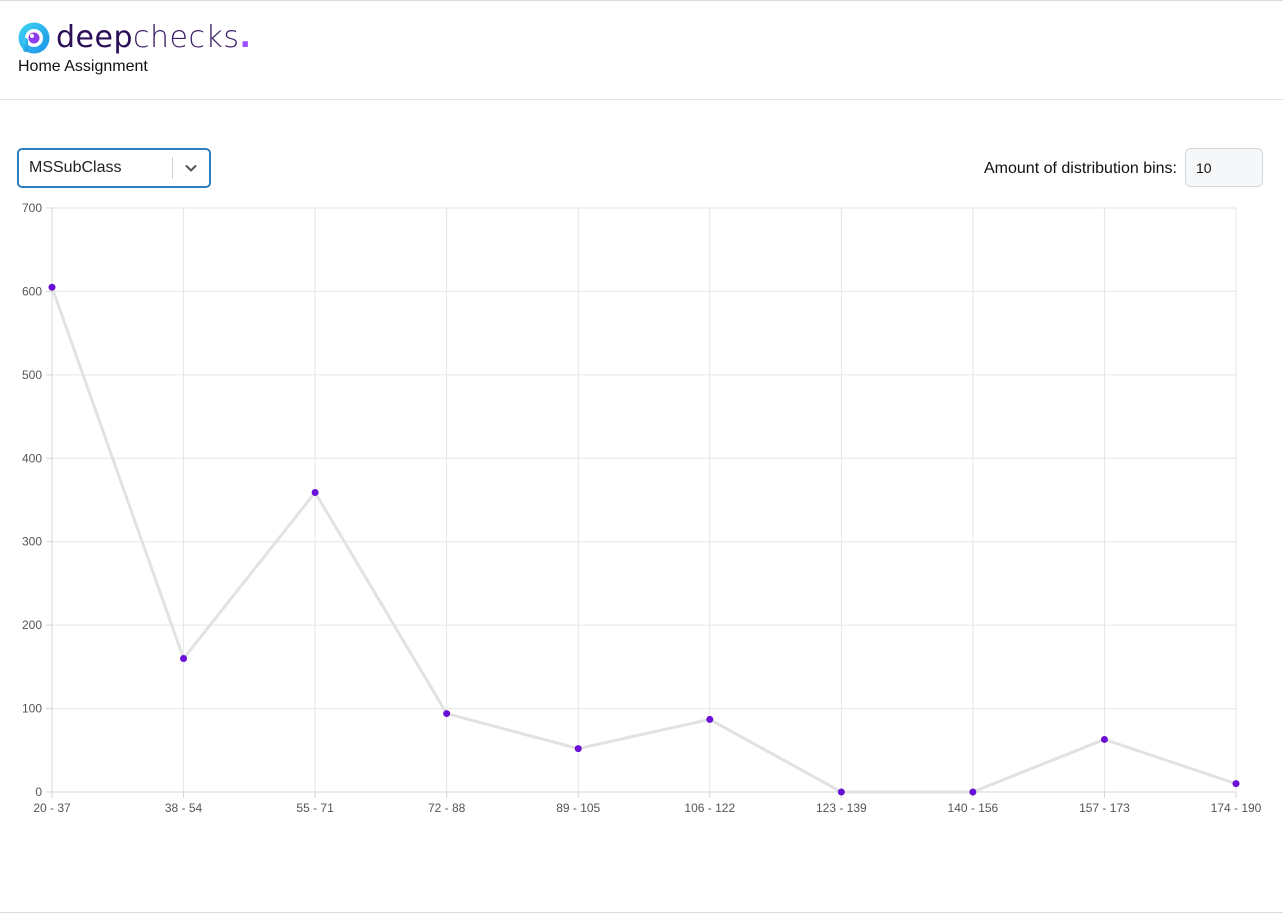 The image size is (1283, 914). What do you see at coordinates (38, 792) in the screenshot?
I see `y-tick-label: 0` at bounding box center [38, 792].